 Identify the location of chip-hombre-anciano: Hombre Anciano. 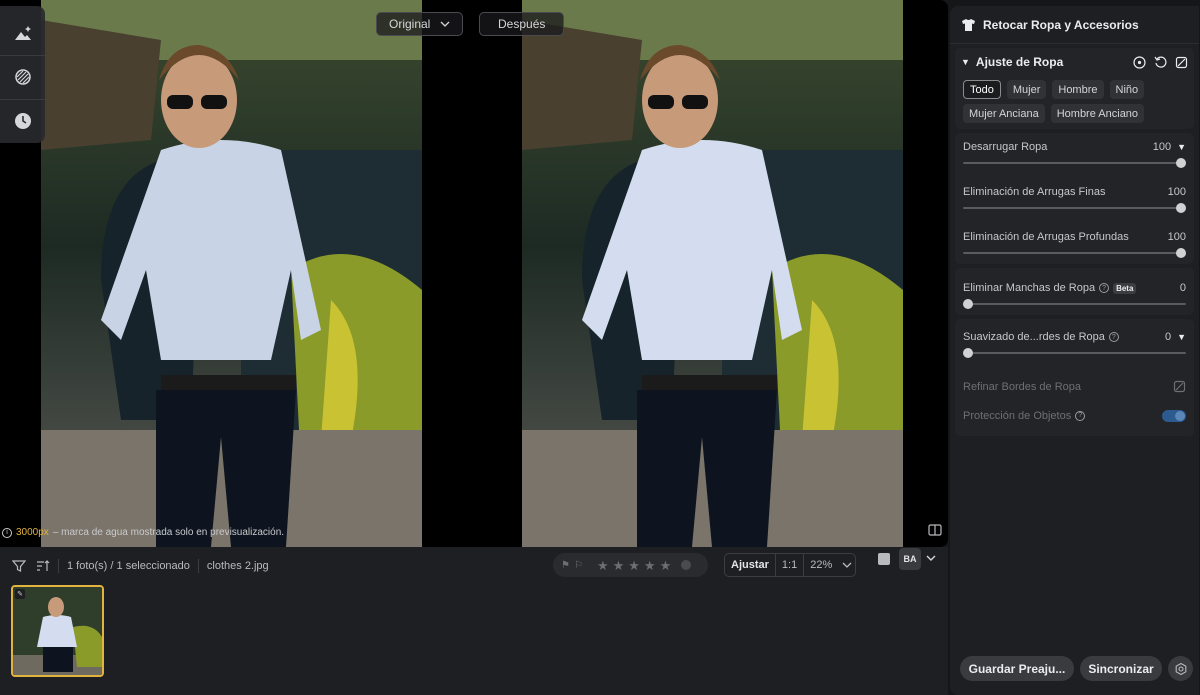
(1097, 113).